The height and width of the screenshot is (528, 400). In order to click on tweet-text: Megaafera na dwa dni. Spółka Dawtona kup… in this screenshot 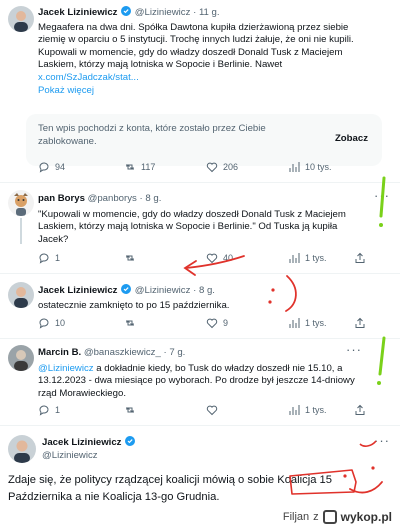, I will do `click(214, 59)`.